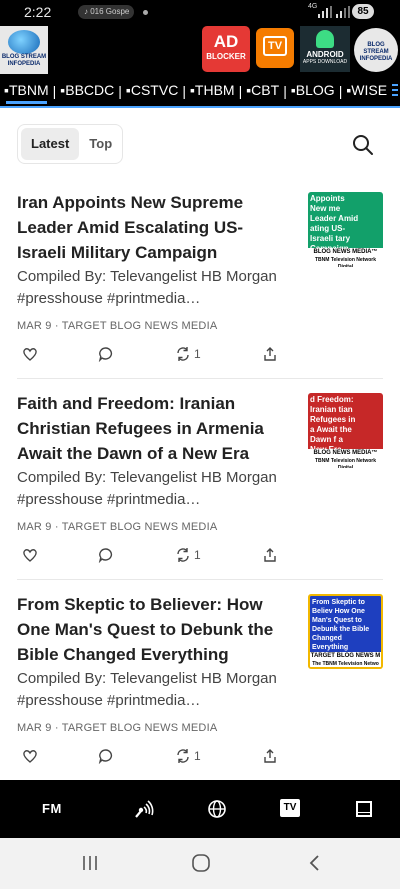 Image resolution: width=400 pixels, height=889 pixels. Describe the element at coordinates (313, 6) in the screenshot. I see `network-type: 4G` at that location.